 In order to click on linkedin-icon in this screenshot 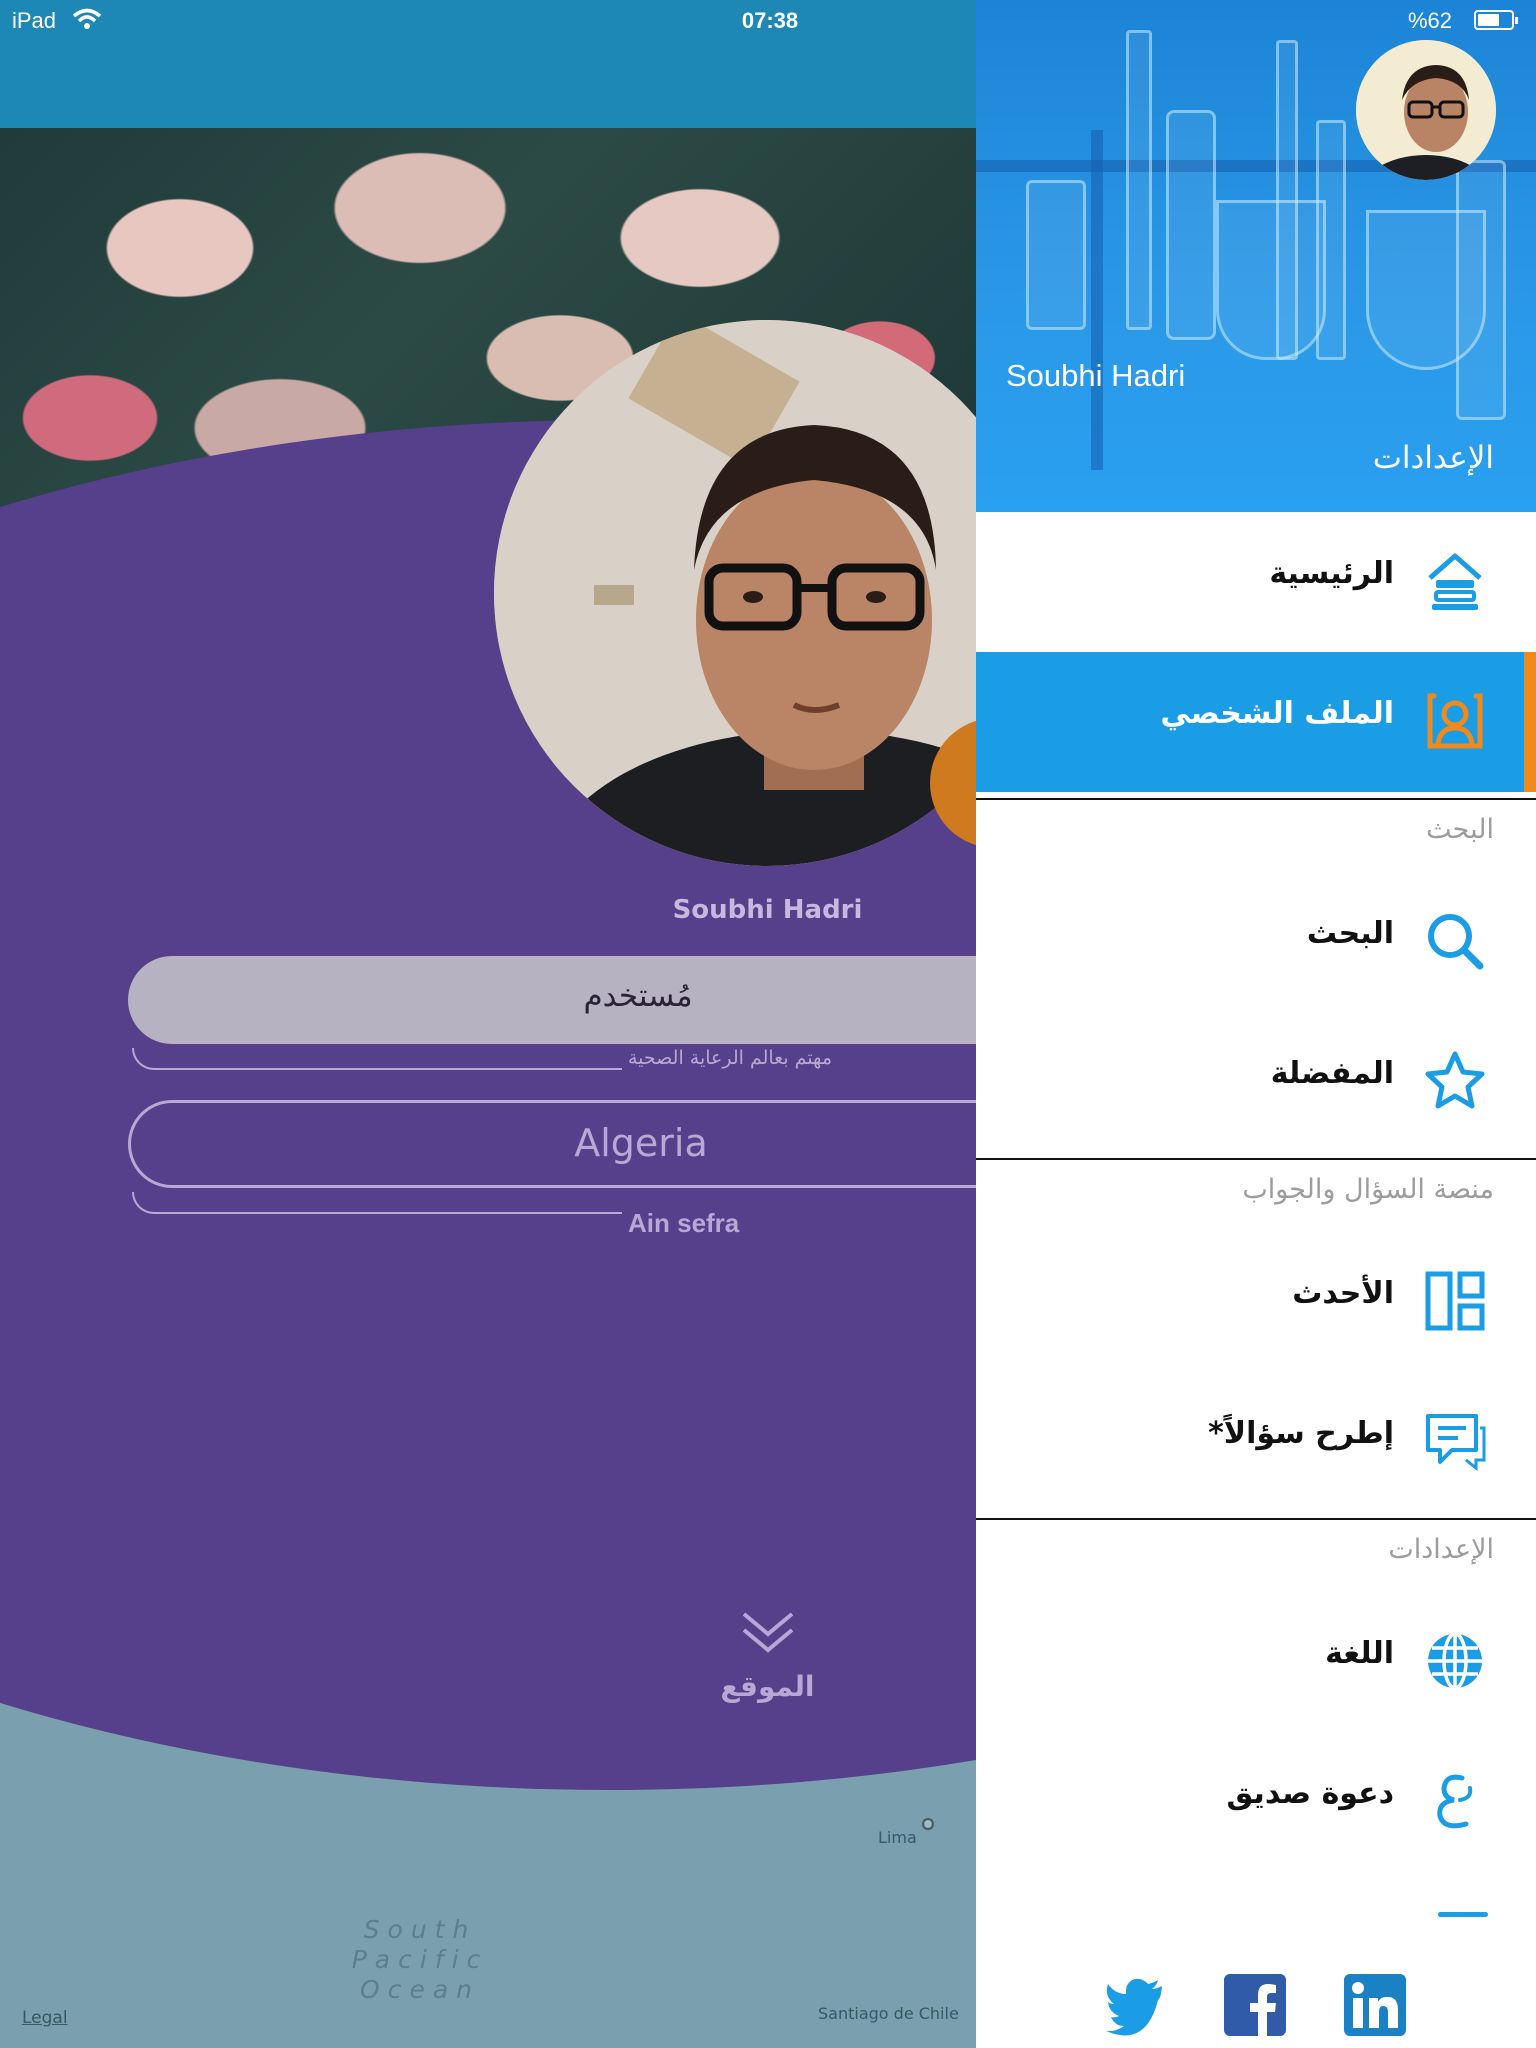, I will do `click(1375, 2005)`.